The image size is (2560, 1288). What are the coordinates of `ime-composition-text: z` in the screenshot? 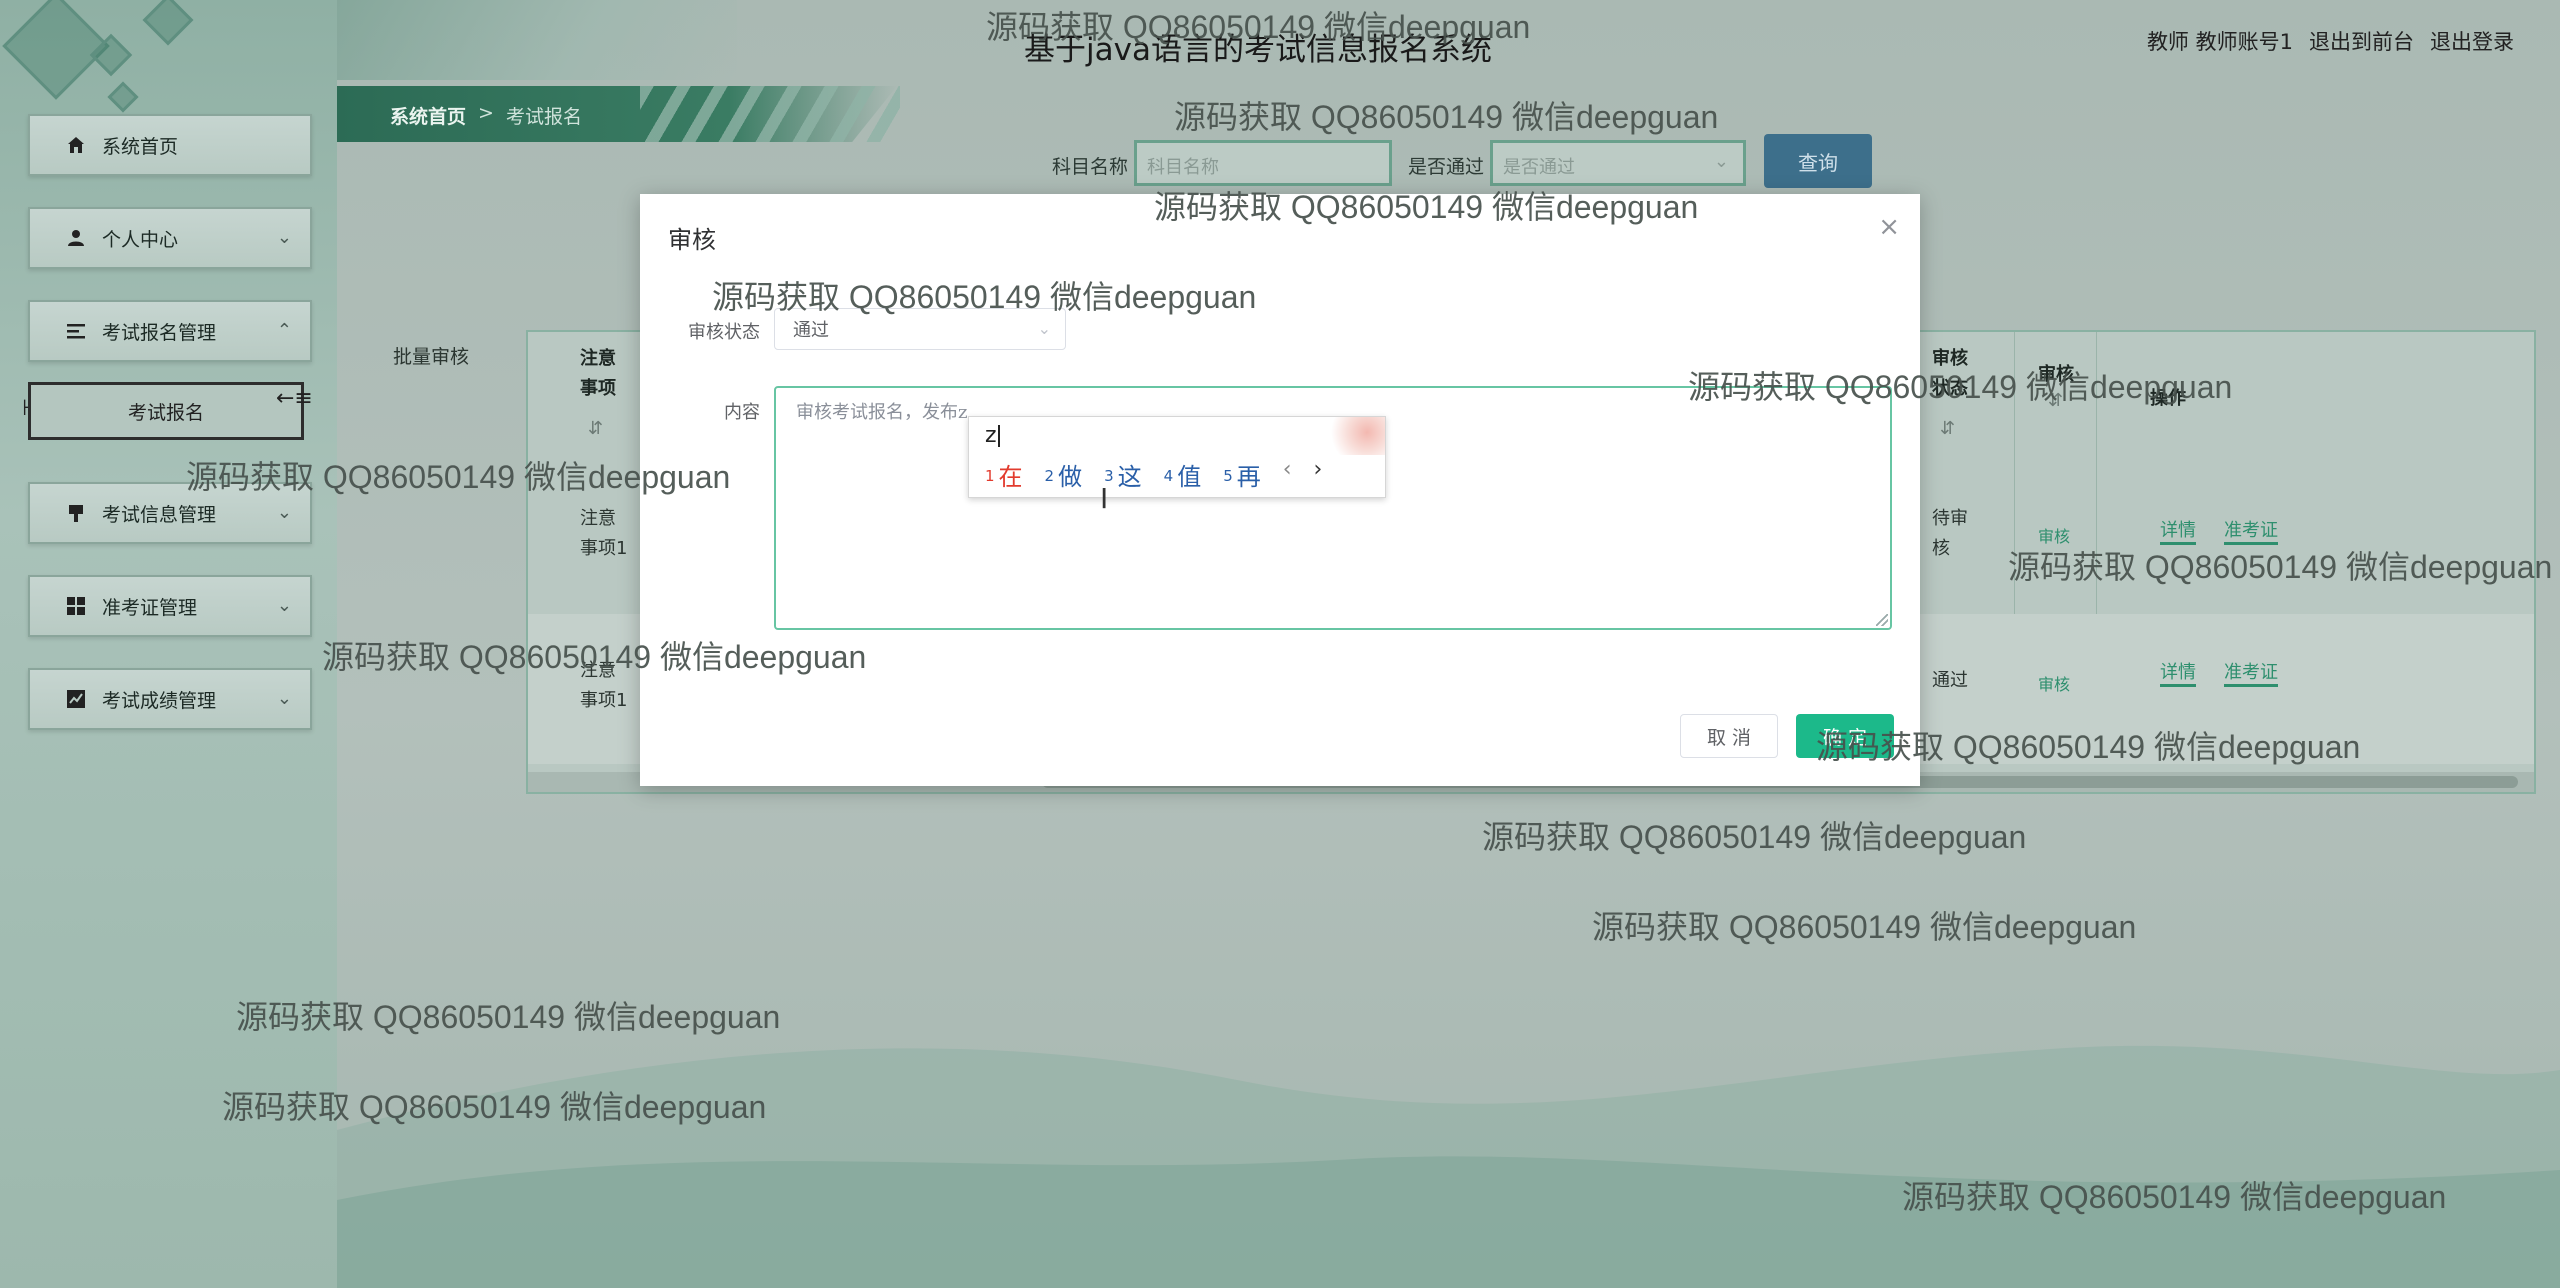 It's located at (991, 435).